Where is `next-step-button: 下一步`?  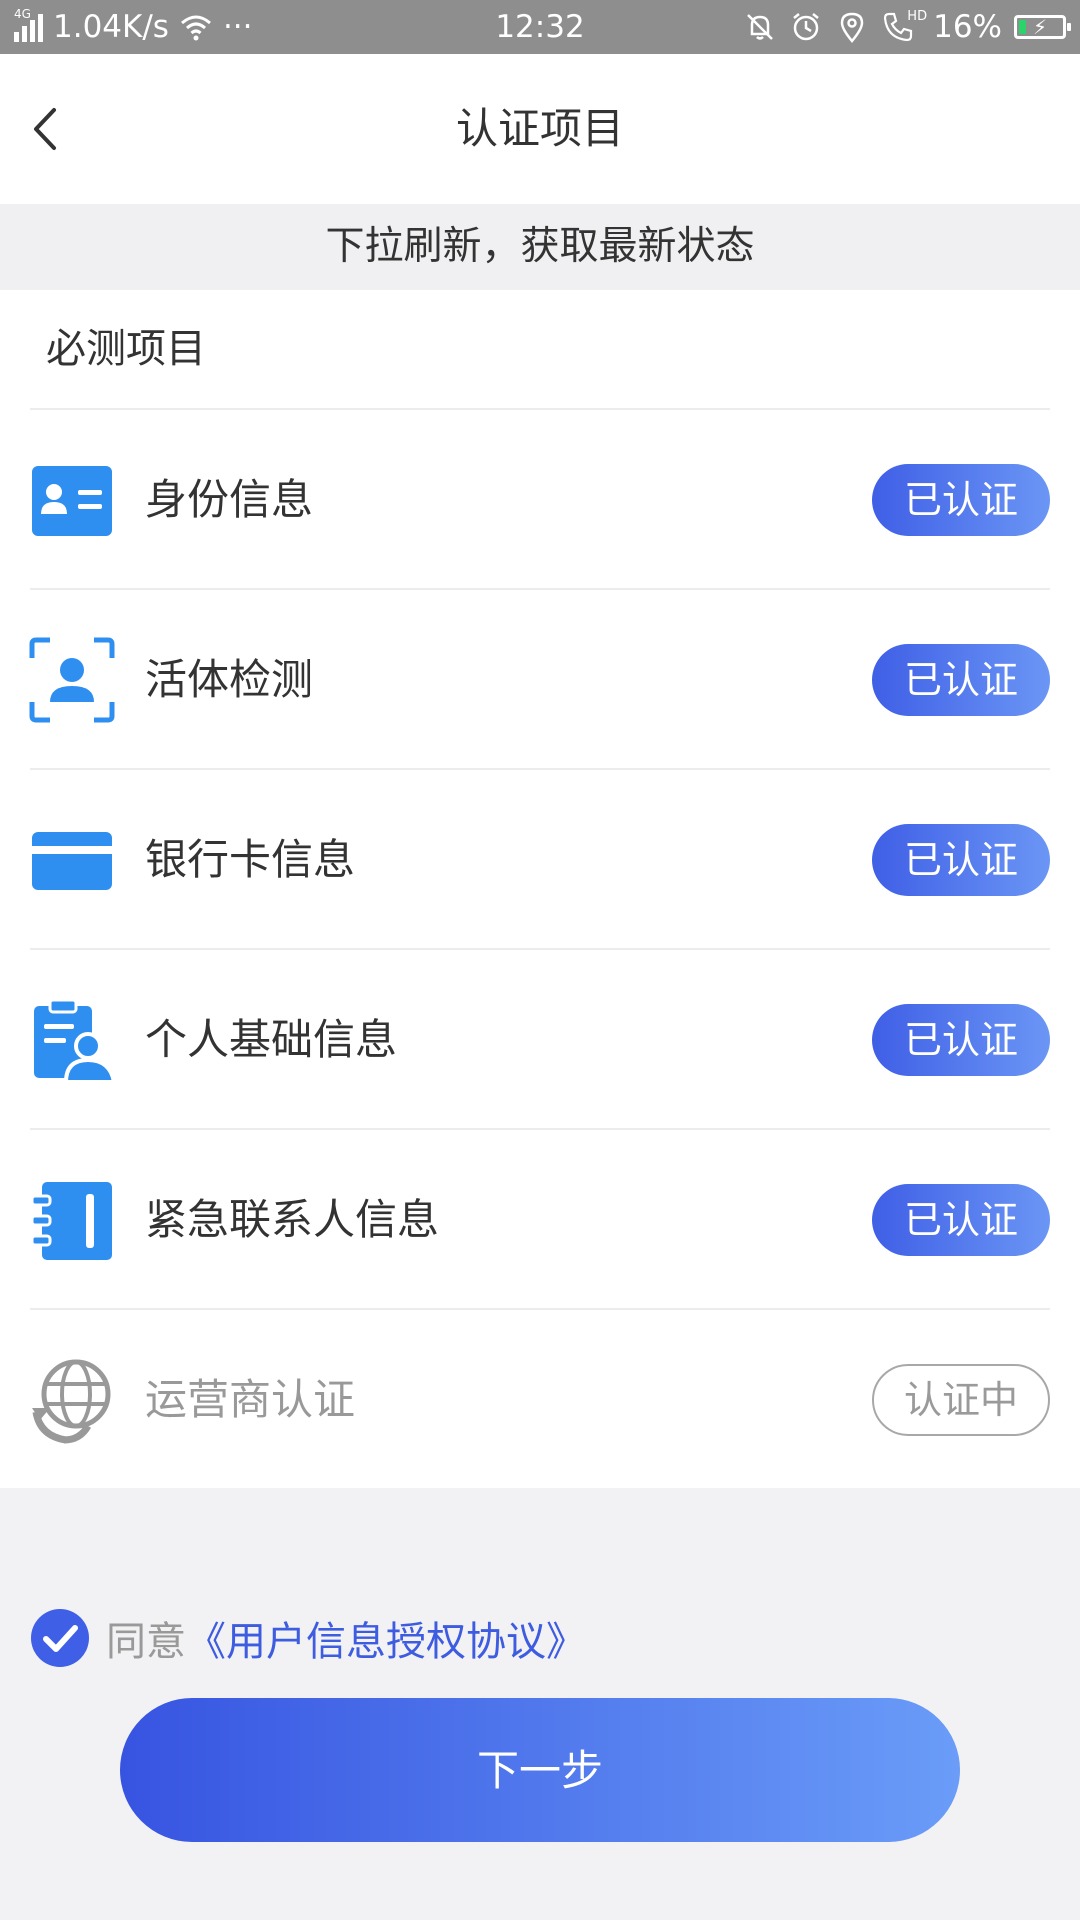
next-step-button: 下一步 is located at coordinates (540, 1770).